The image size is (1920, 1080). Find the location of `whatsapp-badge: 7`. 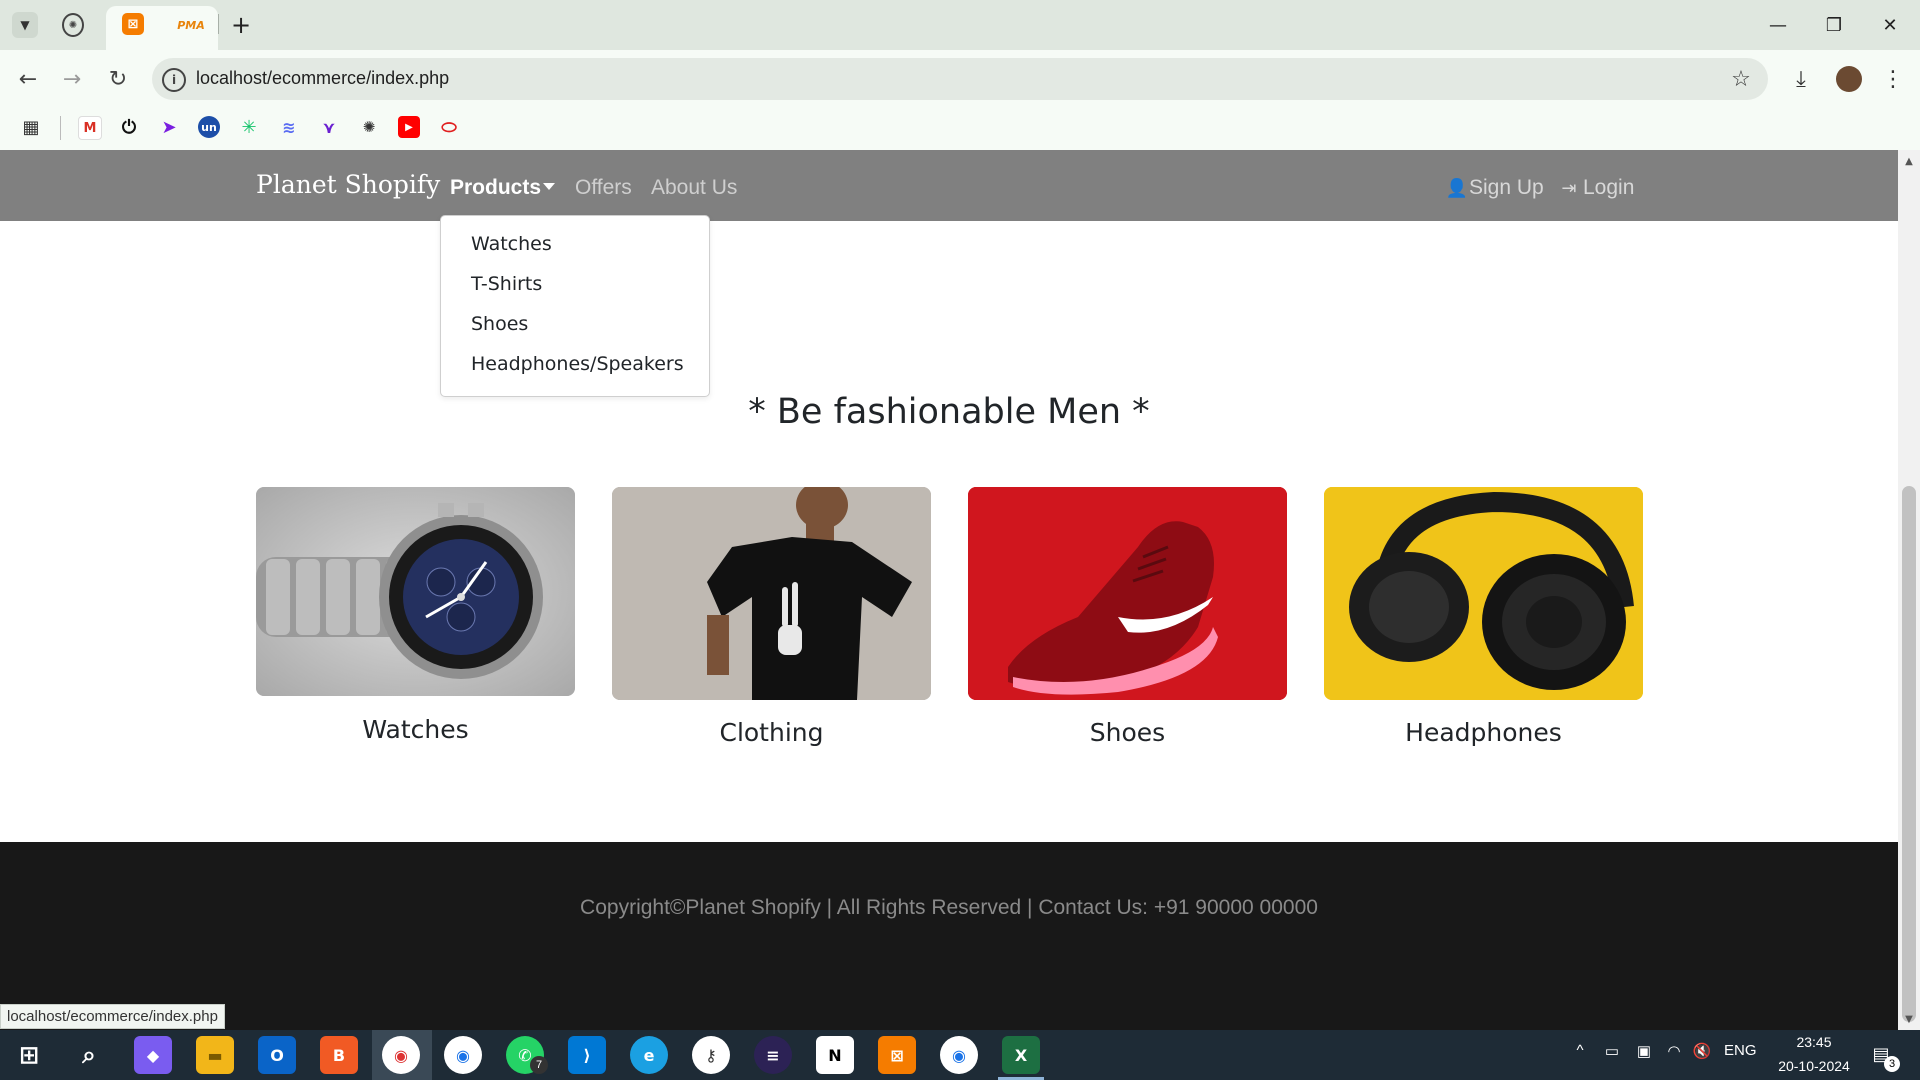

whatsapp-badge: 7 is located at coordinates (539, 1065).